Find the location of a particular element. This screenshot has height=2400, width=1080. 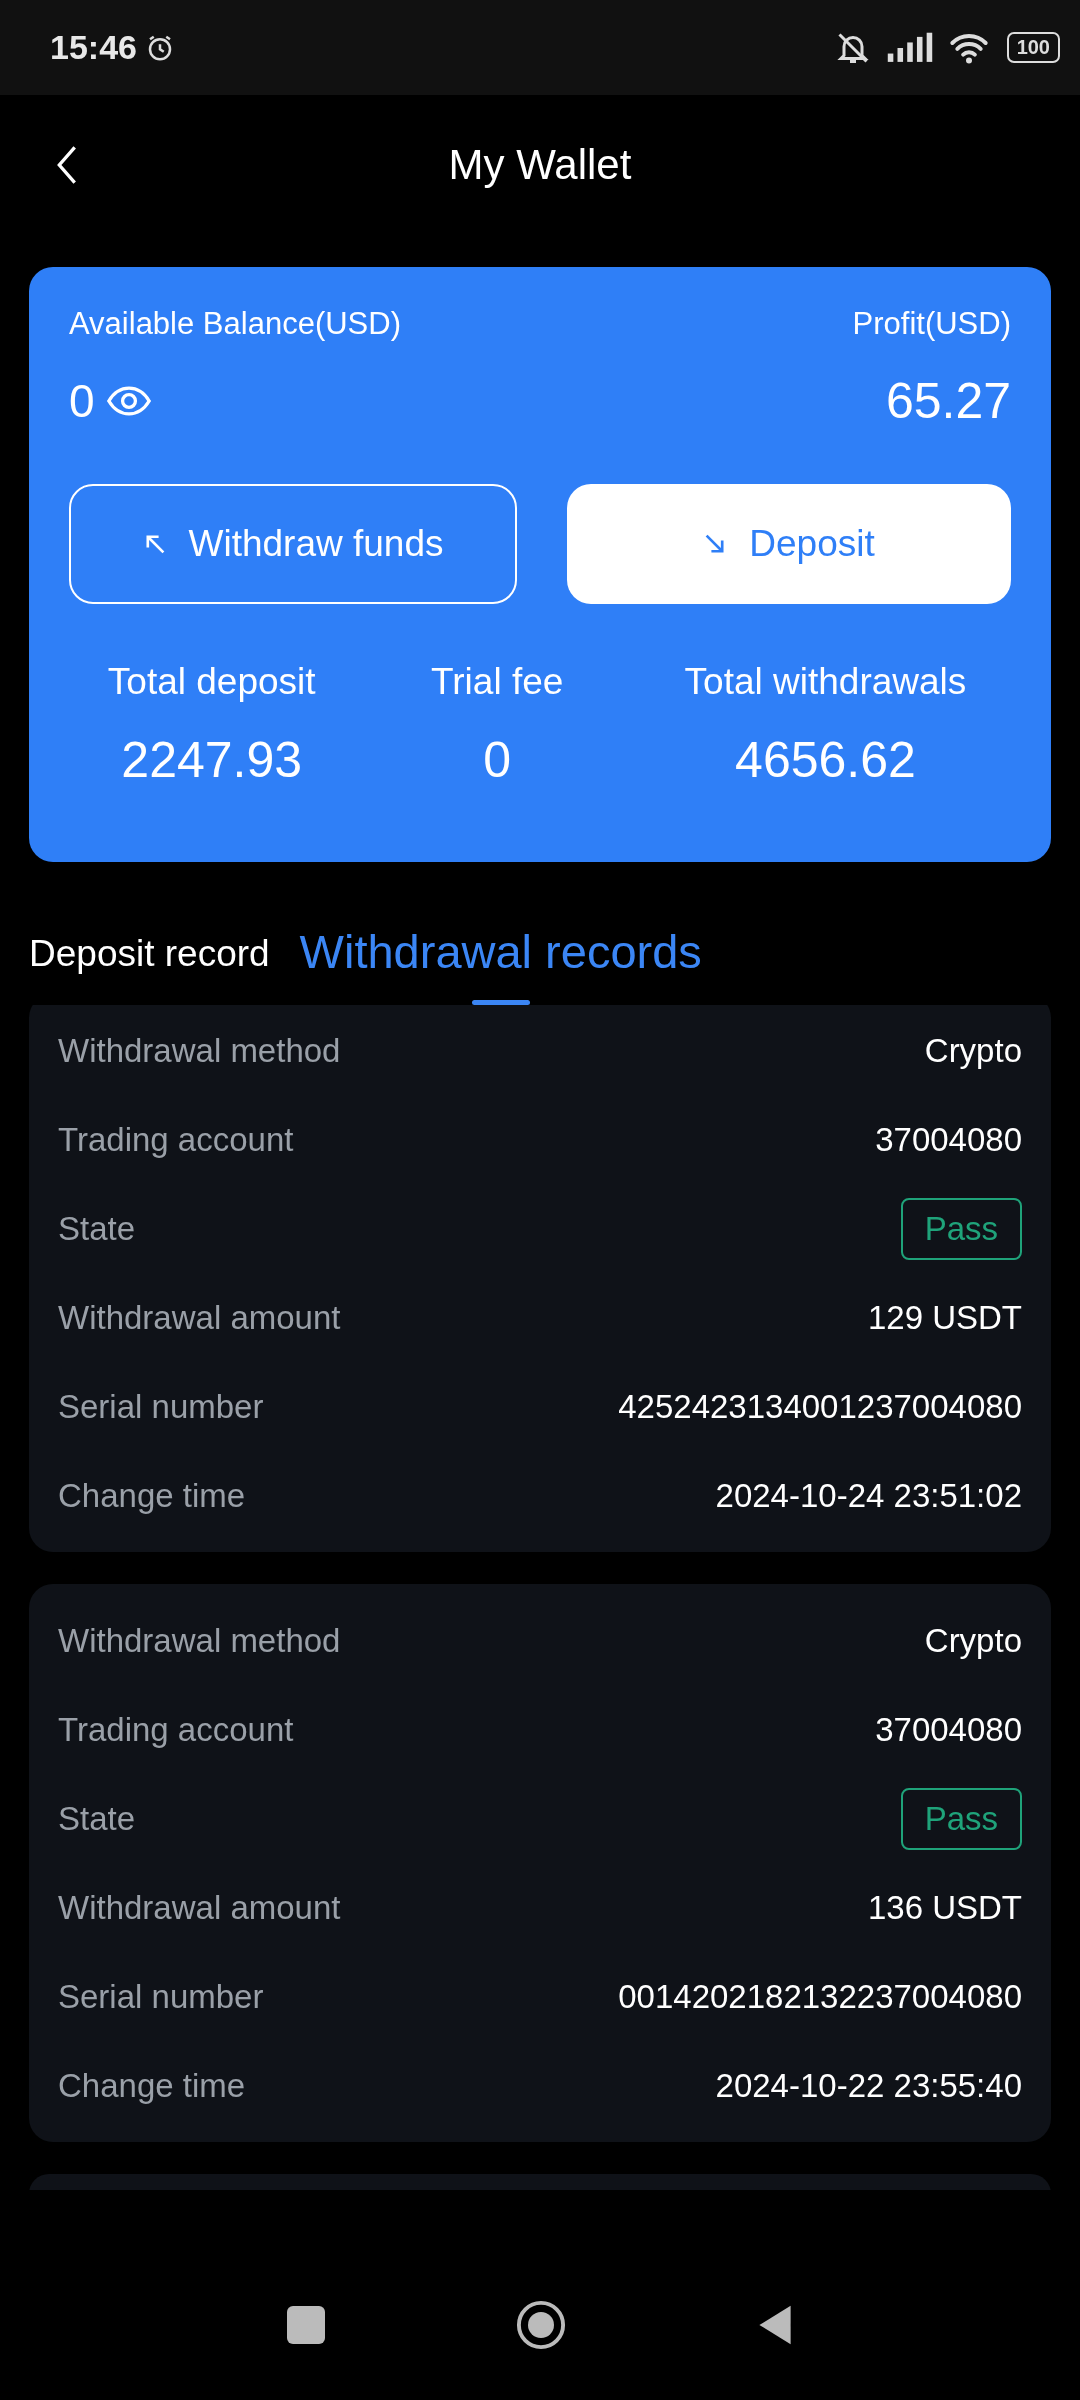

stat-label: Trial fee is located at coordinates (497, 682).